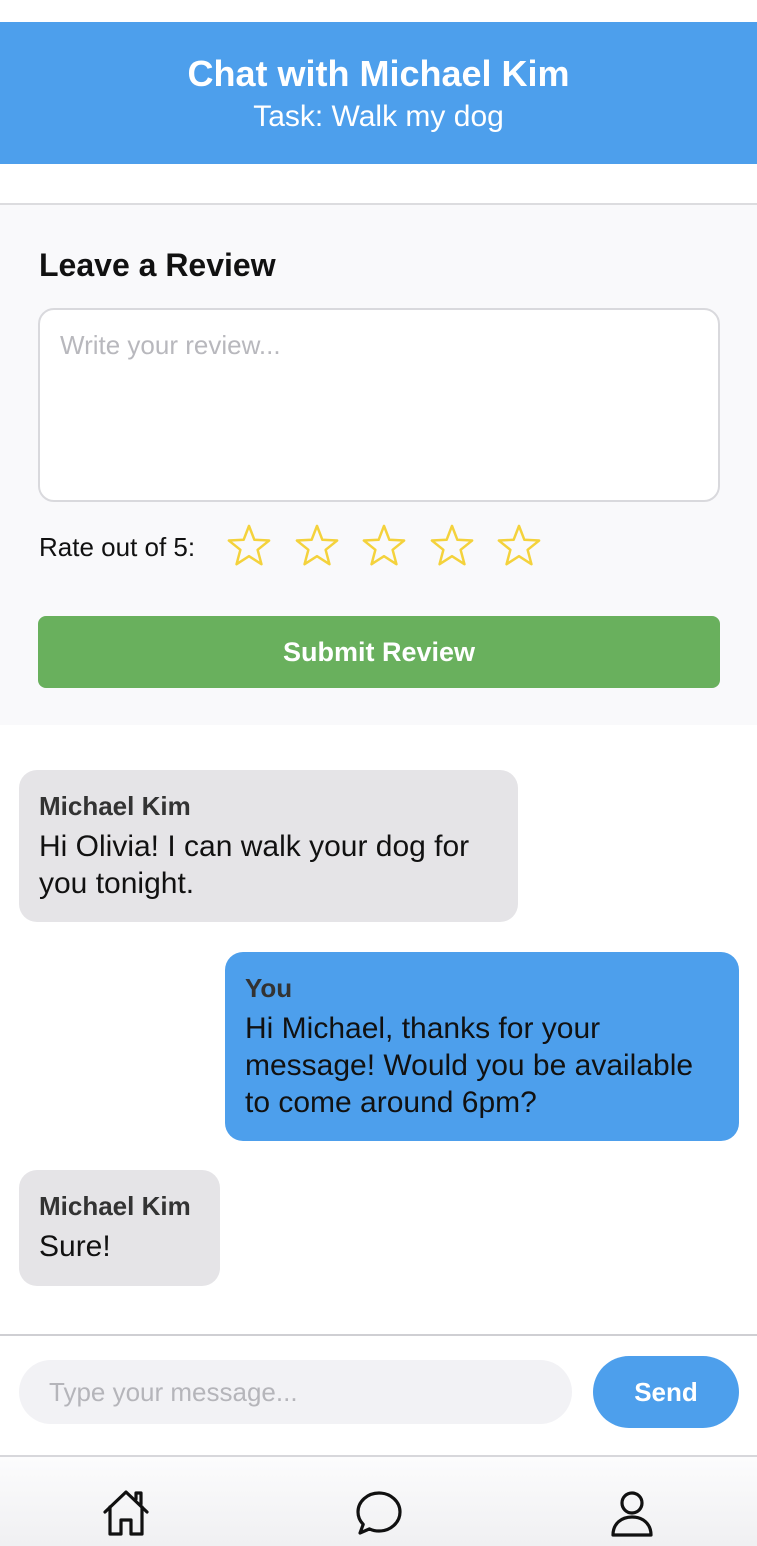  I want to click on star-3-icon, so click(384, 546).